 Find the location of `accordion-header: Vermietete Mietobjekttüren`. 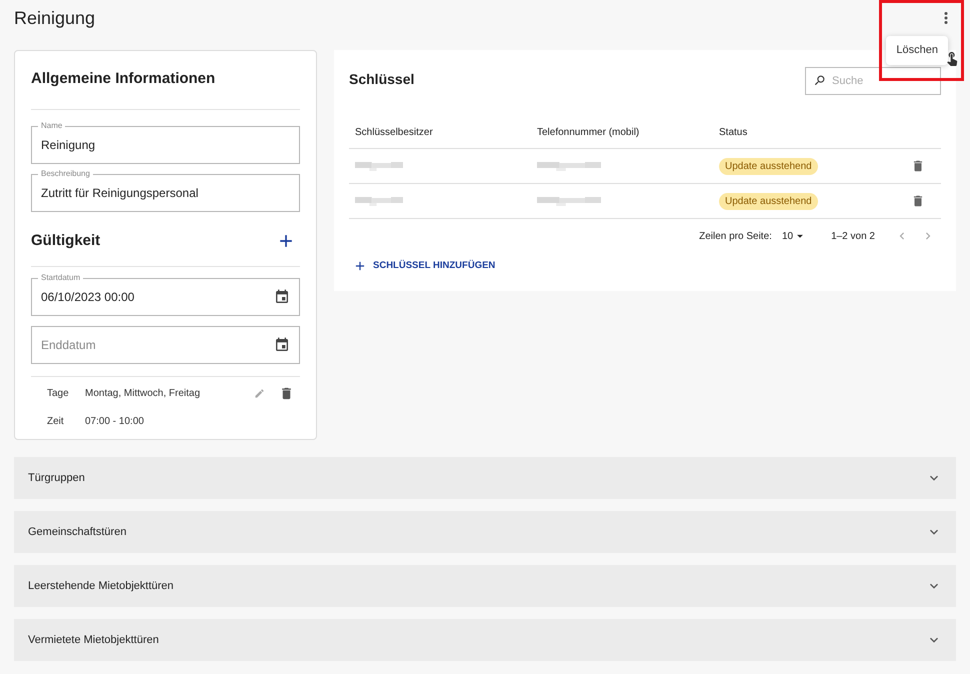

accordion-header: Vermietete Mietobjekttüren is located at coordinates (485, 640).